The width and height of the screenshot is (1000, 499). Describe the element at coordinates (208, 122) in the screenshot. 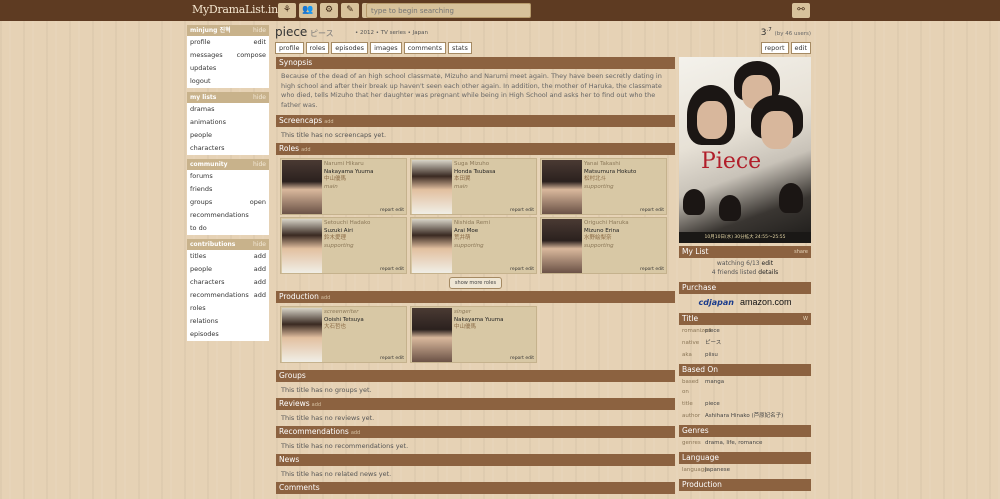

I see `sidebar-item-label: animations` at that location.